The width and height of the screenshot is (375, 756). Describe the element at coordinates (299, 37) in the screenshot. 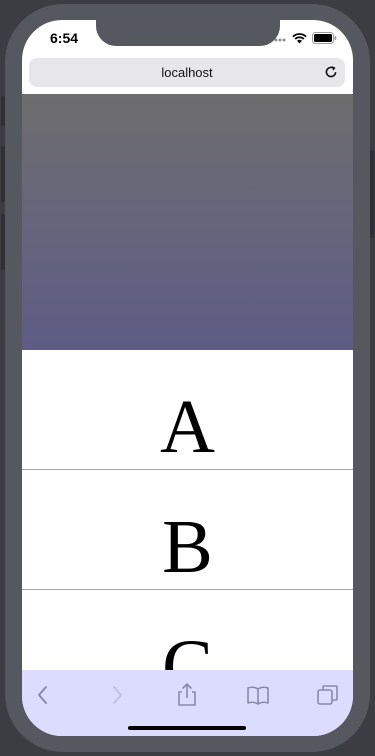

I see `wifi-icon` at that location.